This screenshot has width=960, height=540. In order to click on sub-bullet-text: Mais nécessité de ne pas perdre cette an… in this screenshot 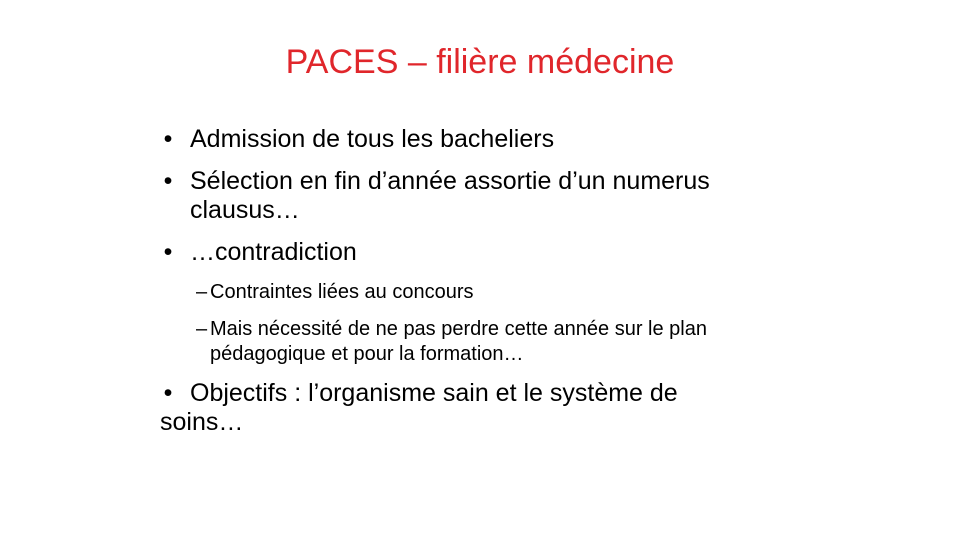, I will do `click(458, 341)`.